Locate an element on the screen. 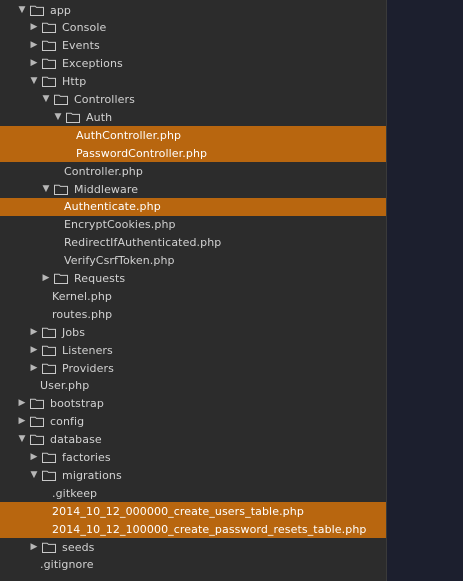 The height and width of the screenshot is (581, 463). tree-item-label: seeds is located at coordinates (78, 547).